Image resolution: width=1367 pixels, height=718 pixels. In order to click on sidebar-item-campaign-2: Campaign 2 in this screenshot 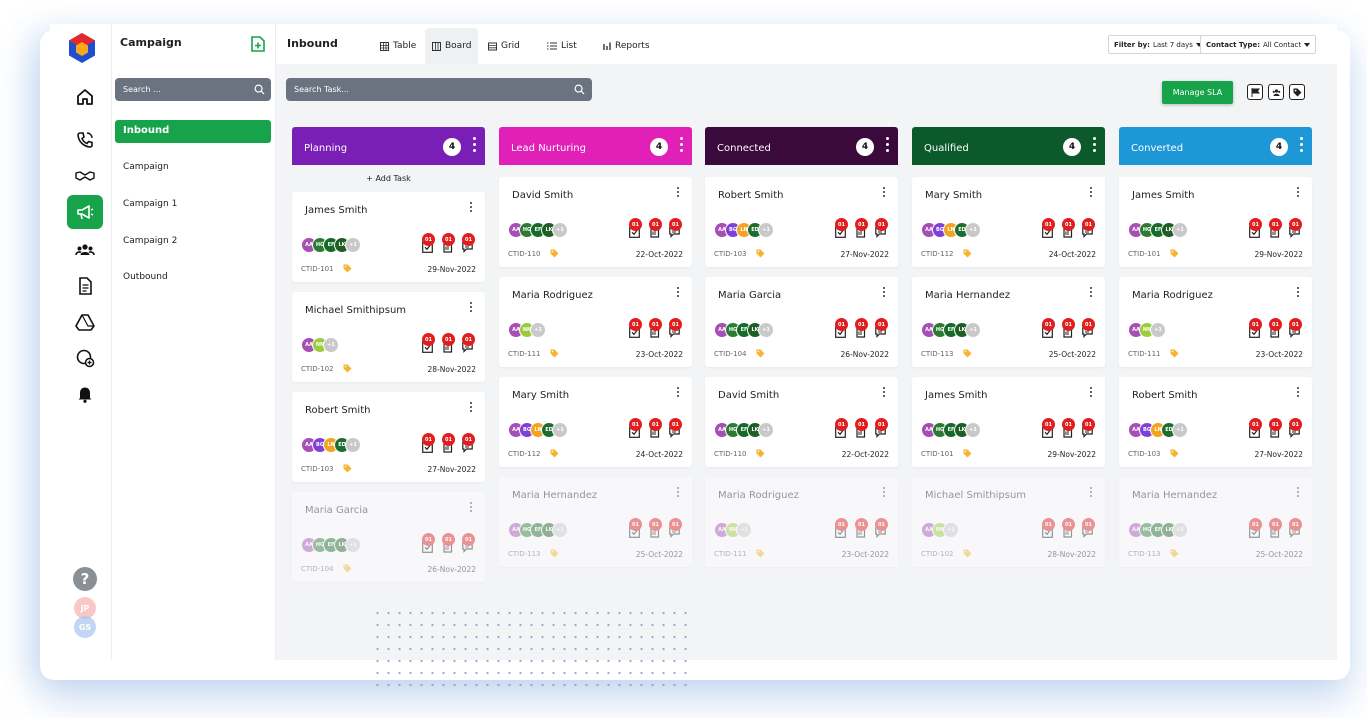, I will do `click(193, 241)`.